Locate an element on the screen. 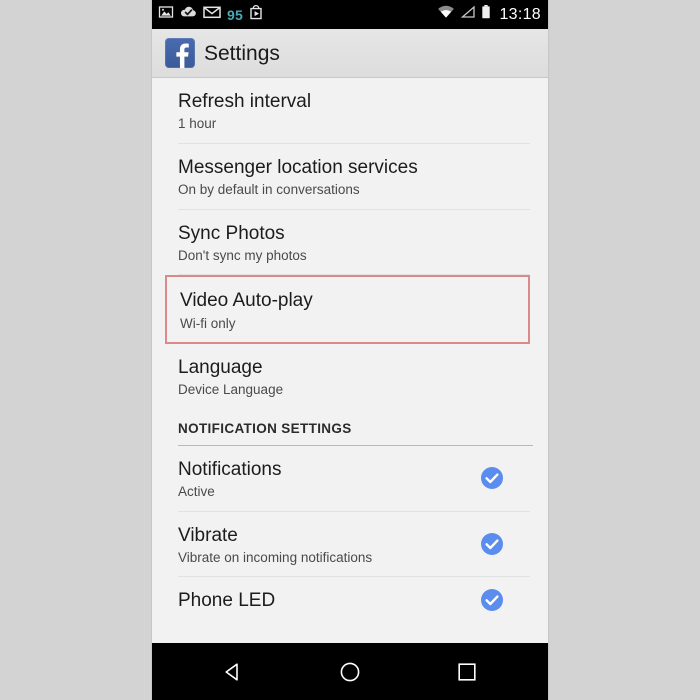 This screenshot has width=700, height=700. row-title: Sync Photos is located at coordinates (231, 233).